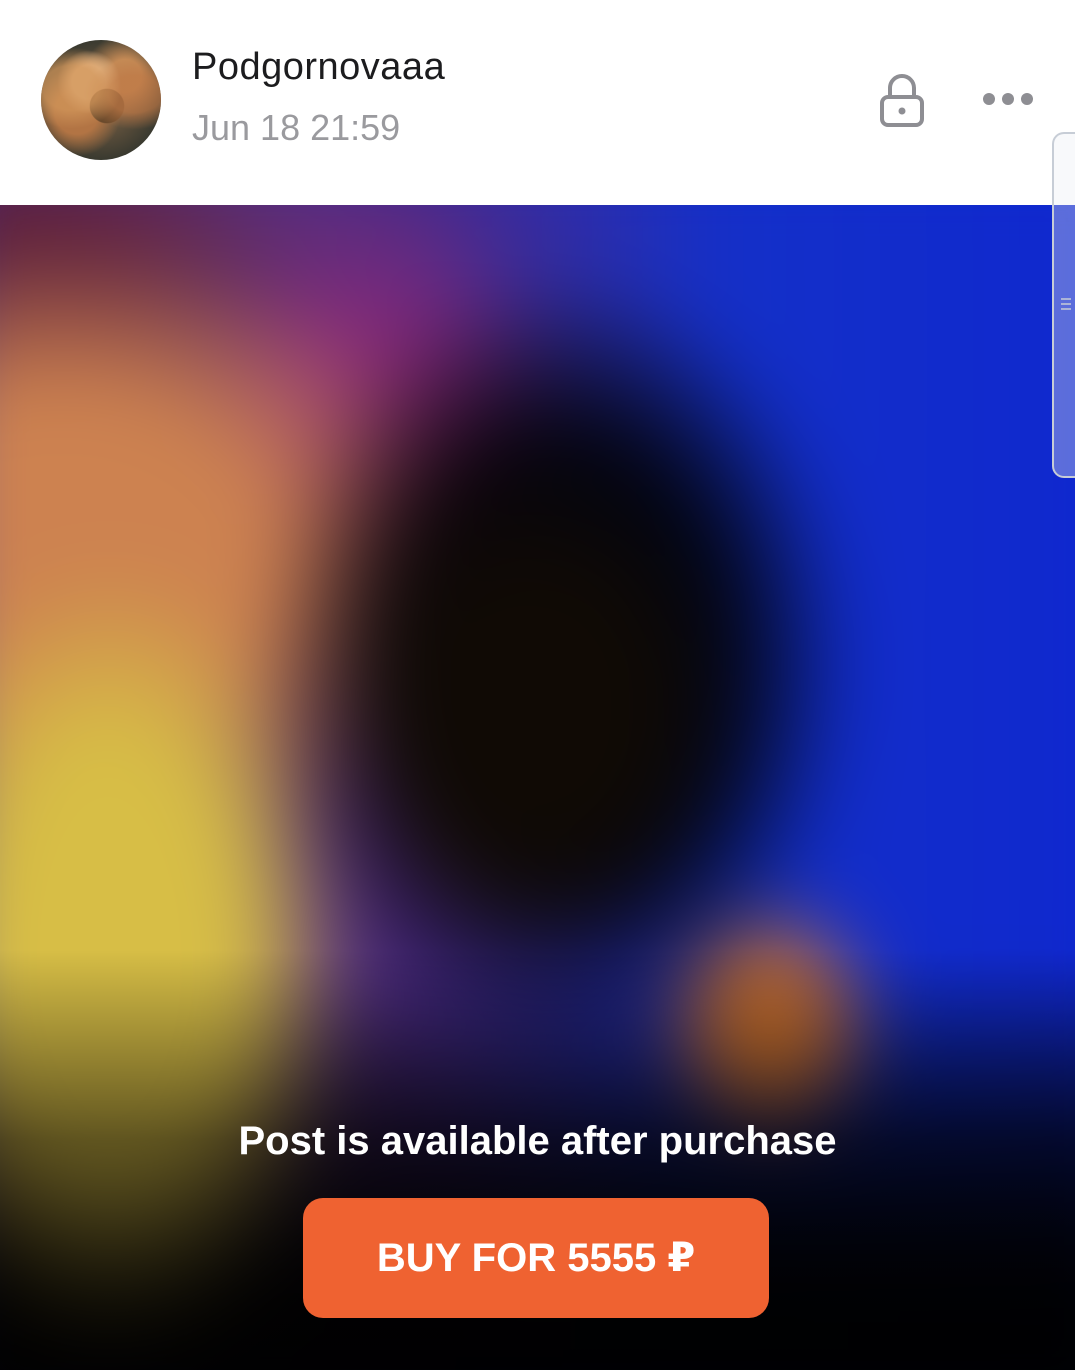 Image resolution: width=1075 pixels, height=1370 pixels. Describe the element at coordinates (902, 100) in the screenshot. I see `lock-icon` at that location.